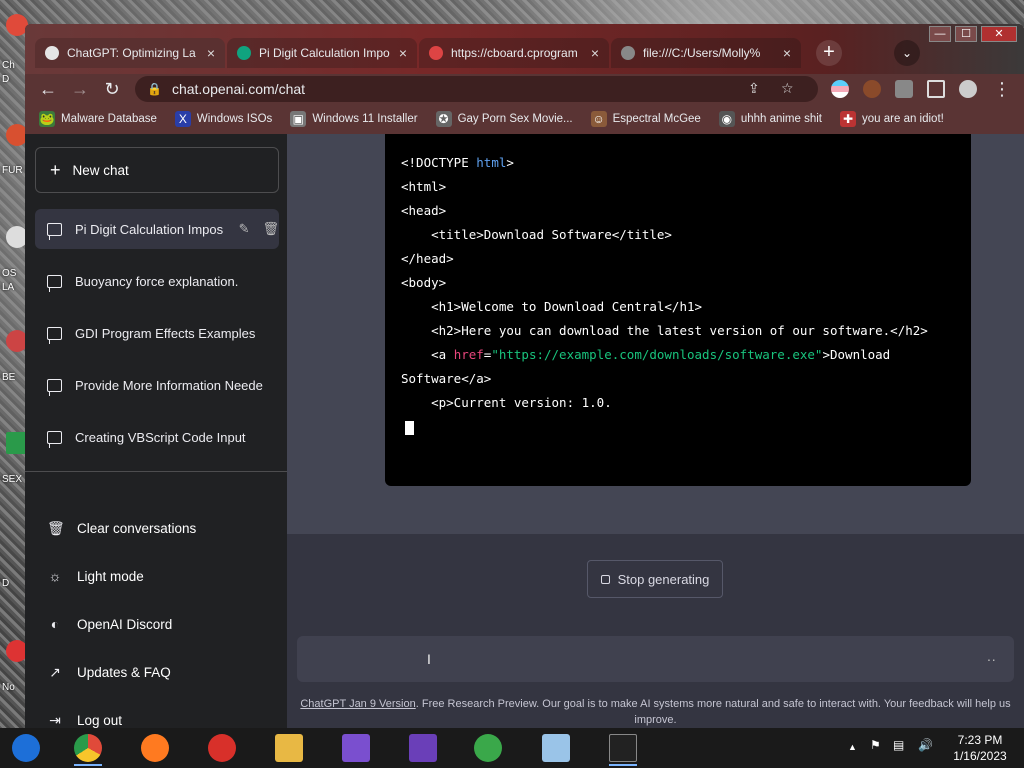 The height and width of the screenshot is (768, 1024). I want to click on browser-menu-button: ⋮, so click(1002, 89).